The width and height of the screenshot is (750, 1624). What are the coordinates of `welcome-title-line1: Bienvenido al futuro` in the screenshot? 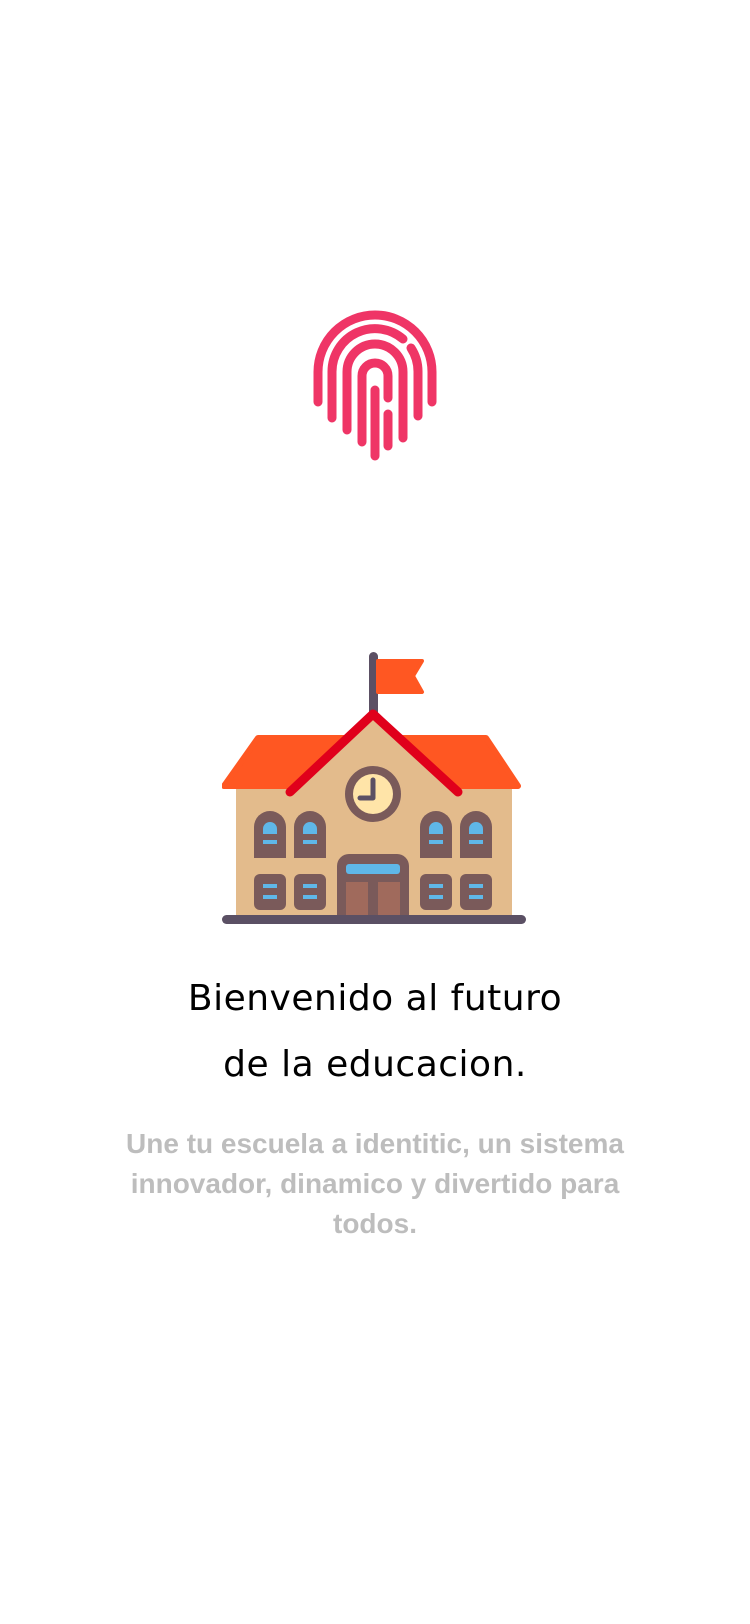 It's located at (375, 998).